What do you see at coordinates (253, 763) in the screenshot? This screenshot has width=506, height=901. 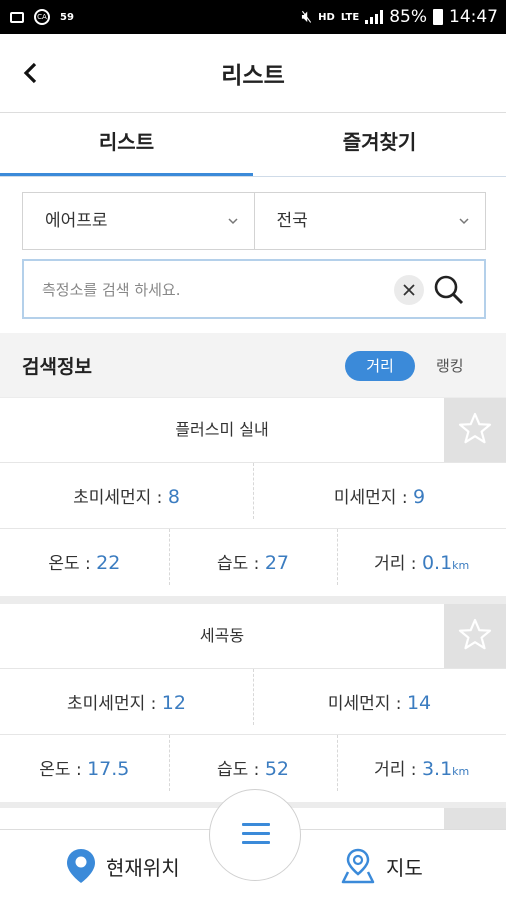 I see `humidity: 습도 : 52` at bounding box center [253, 763].